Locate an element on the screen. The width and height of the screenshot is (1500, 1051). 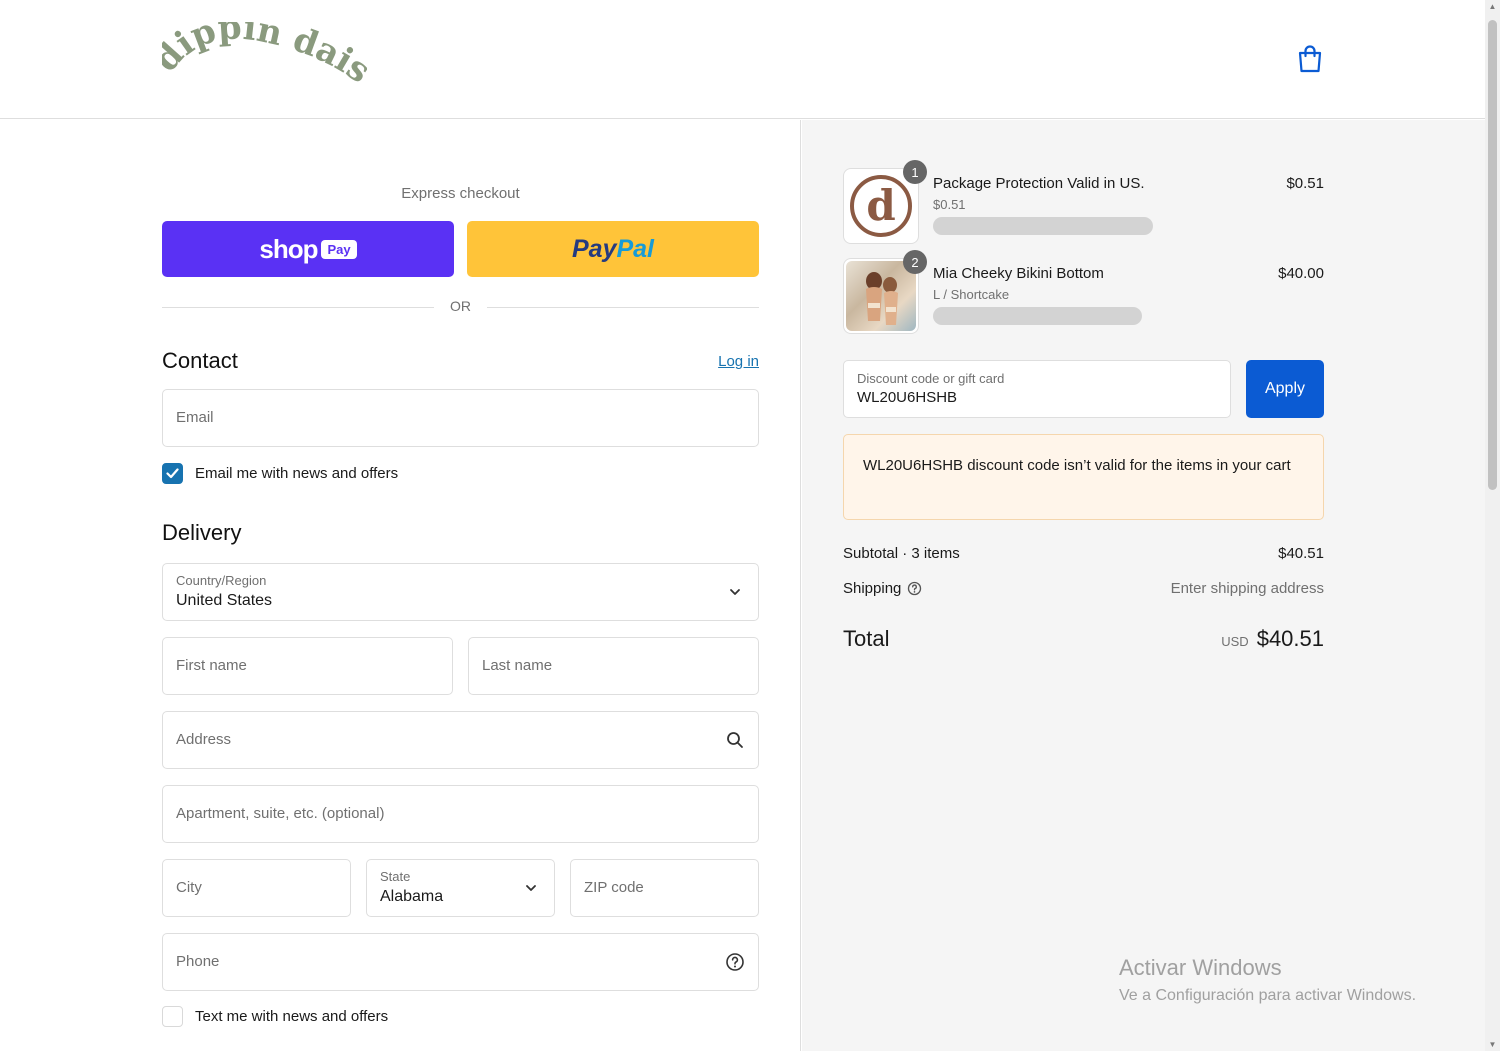
paypal-button: Pay Pal is located at coordinates (613, 249).